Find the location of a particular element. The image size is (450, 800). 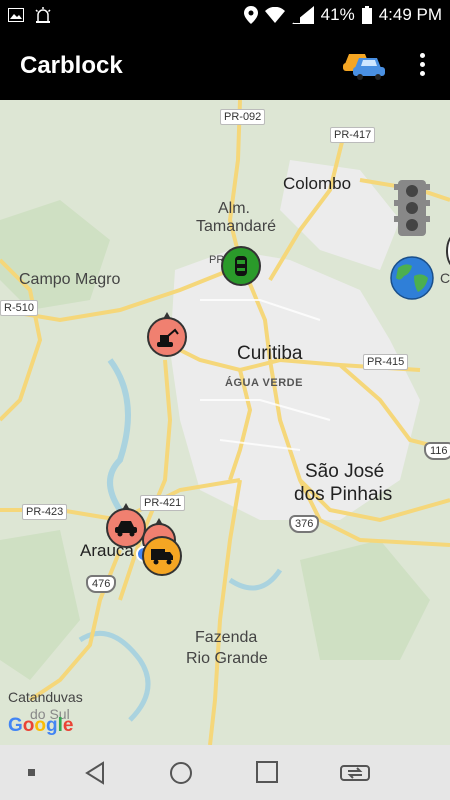

label-dos-pinhais: dos Pinhais is located at coordinates (343, 494).